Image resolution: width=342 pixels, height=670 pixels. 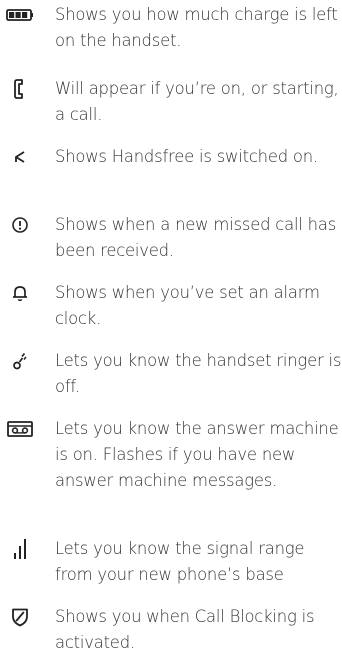 What do you see at coordinates (20, 549) in the screenshot?
I see `signal-strength-icon` at bounding box center [20, 549].